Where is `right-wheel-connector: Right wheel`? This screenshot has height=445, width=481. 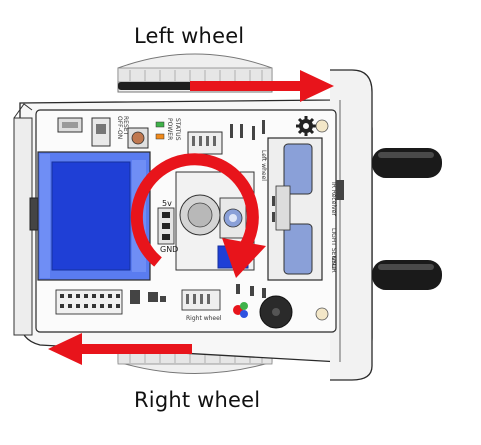 right-wheel-connector: Right wheel is located at coordinates (201, 305).